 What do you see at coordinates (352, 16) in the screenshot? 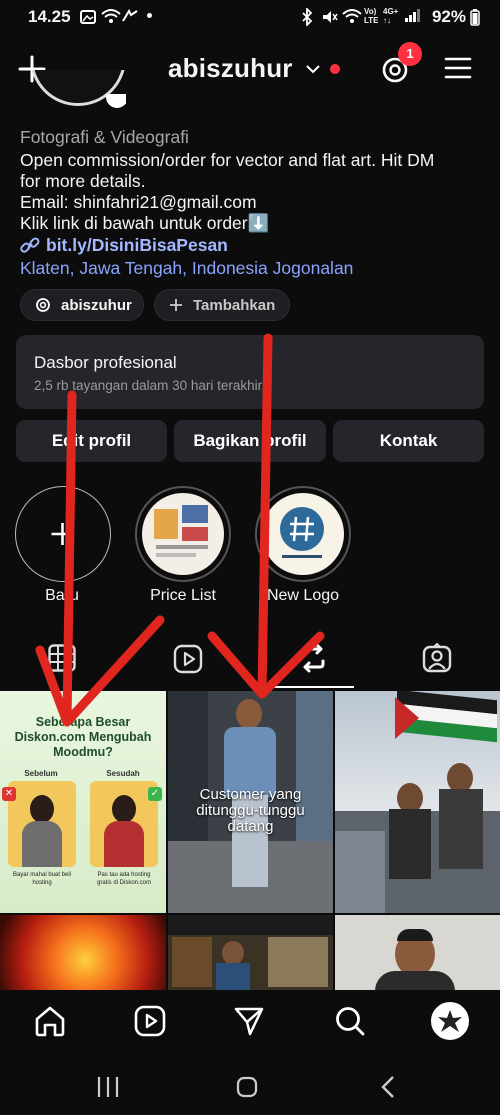
I see `wifi-icon` at bounding box center [352, 16].